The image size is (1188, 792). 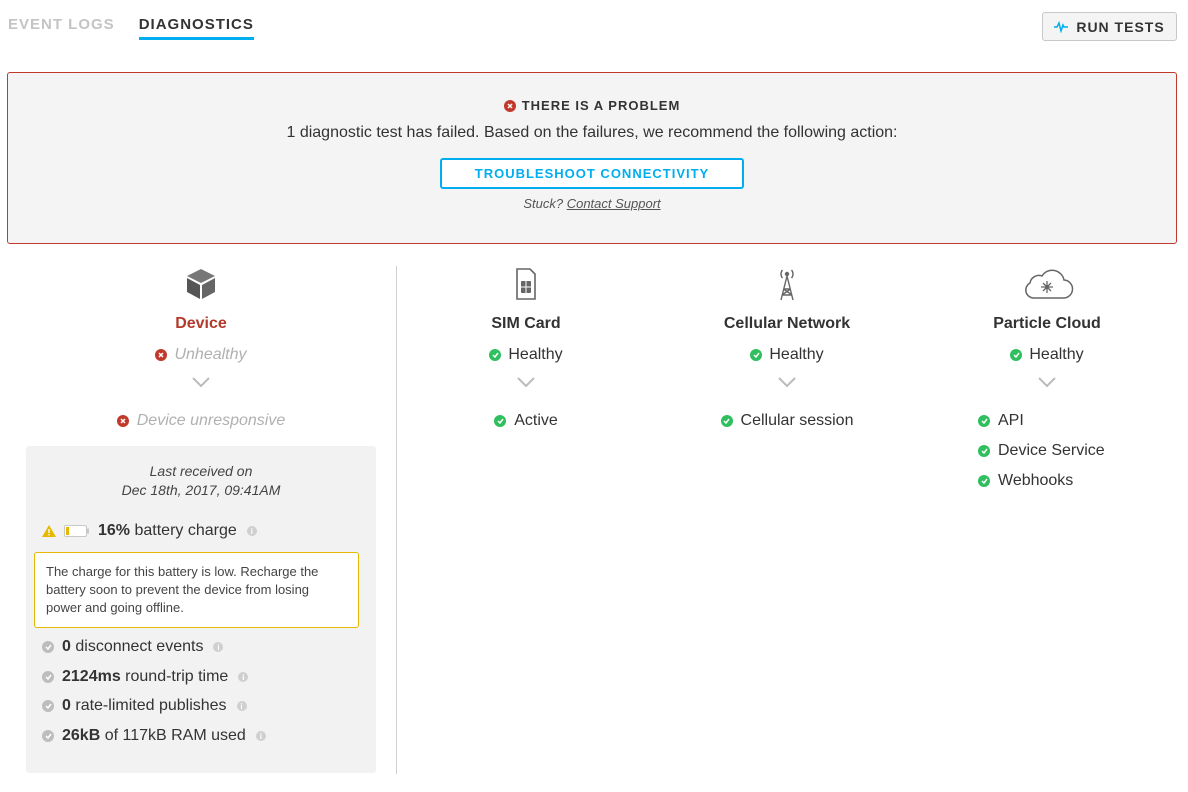 I want to click on stuck-text: Stuck? Contact Support, so click(x=592, y=203).